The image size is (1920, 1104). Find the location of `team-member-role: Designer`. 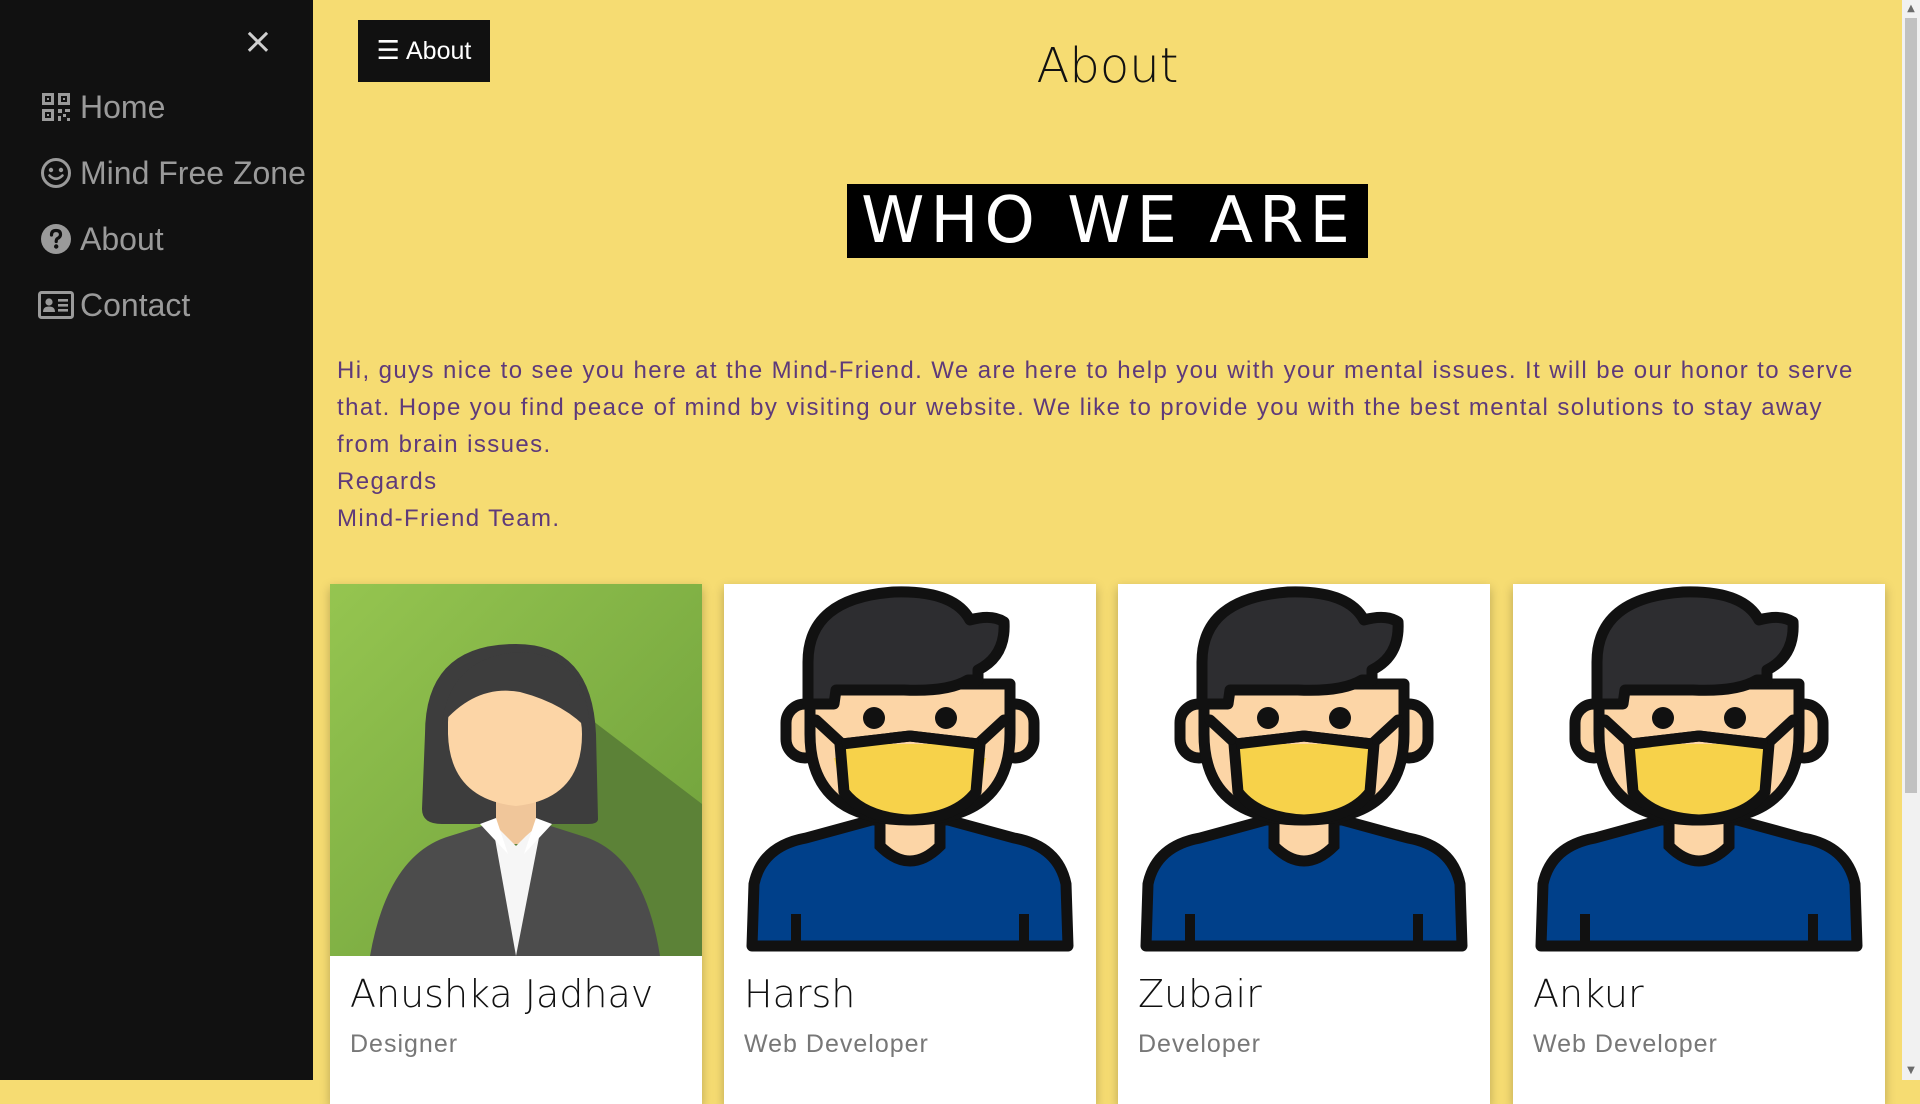

team-member-role: Designer is located at coordinates (404, 1044).